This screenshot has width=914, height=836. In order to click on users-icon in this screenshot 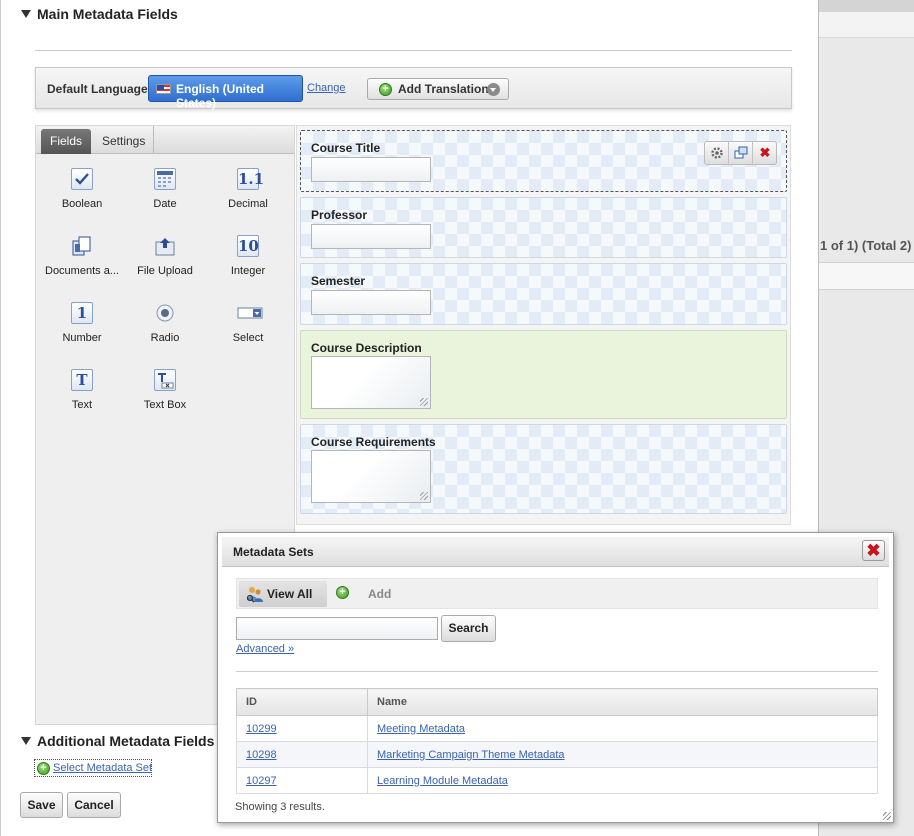, I will do `click(254, 594)`.